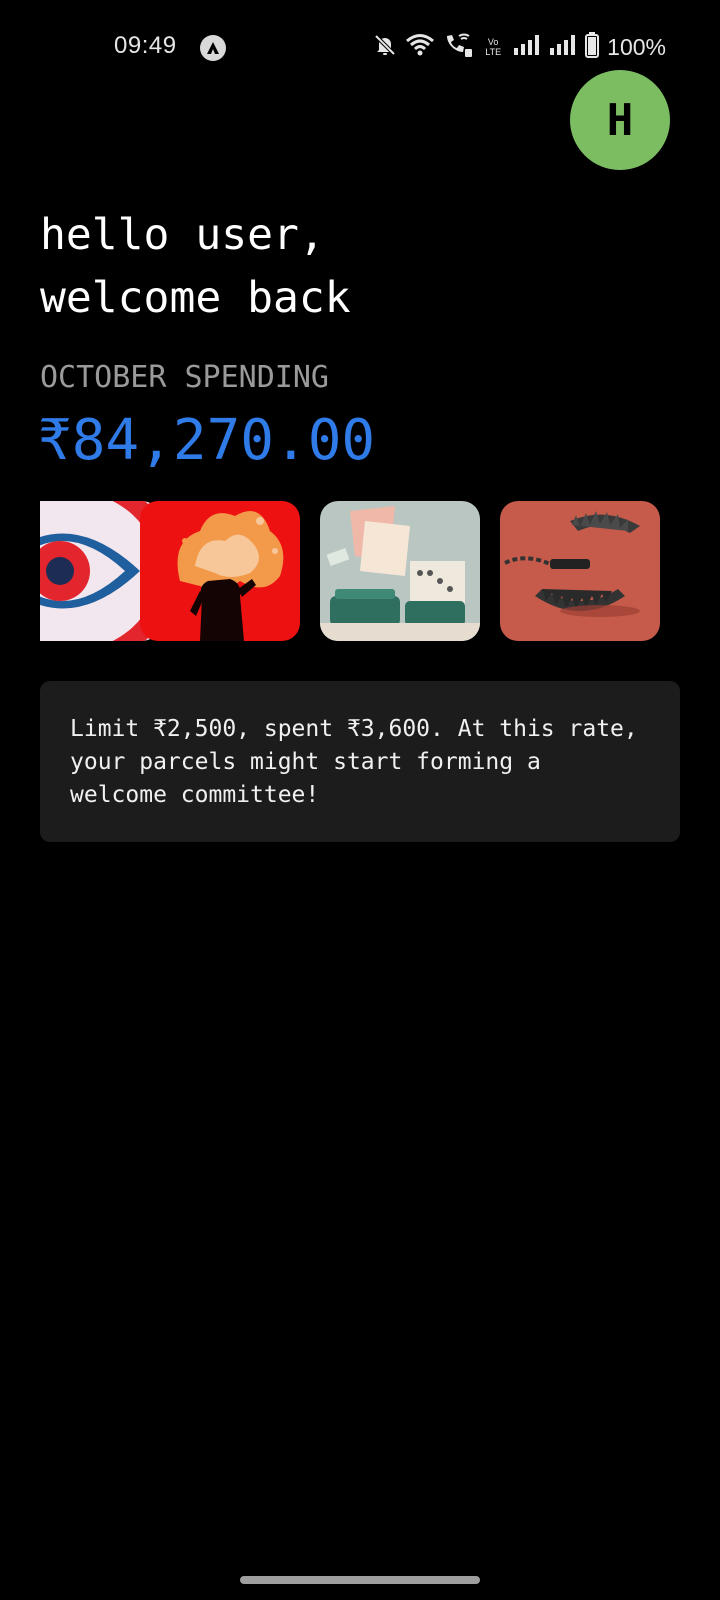 This screenshot has height=1600, width=720. I want to click on volte-icon: Vo LTE, so click(493, 47).